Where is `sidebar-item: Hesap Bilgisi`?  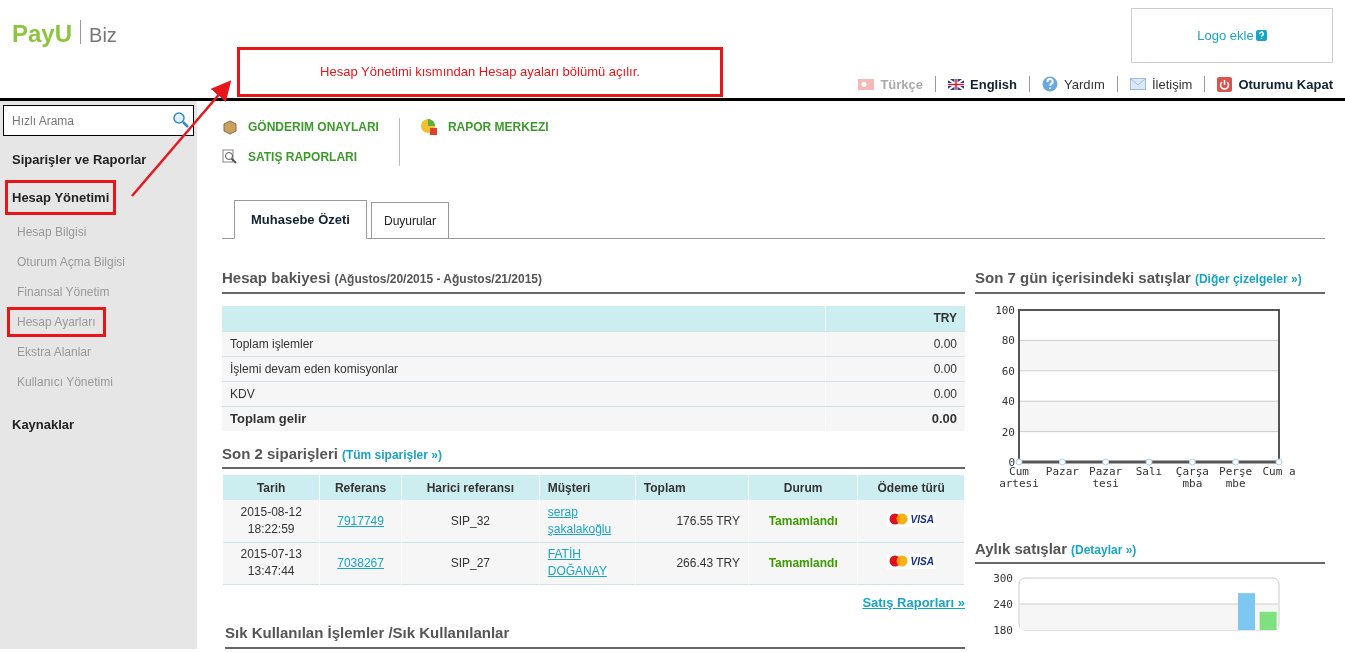 sidebar-item: Hesap Bilgisi is located at coordinates (52, 232).